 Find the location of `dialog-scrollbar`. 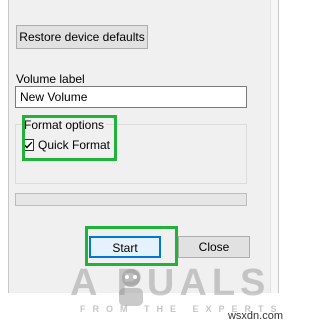

dialog-scrollbar is located at coordinates (274, 146).